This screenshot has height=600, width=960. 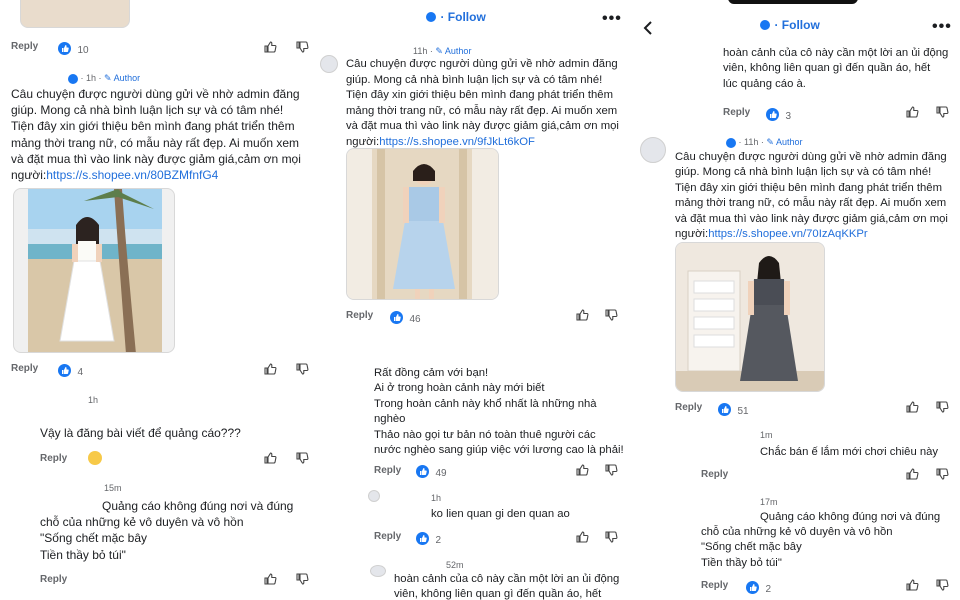 I want to click on shopee-link: https://s.shopee.vn/80BZMfnfG4, so click(x=132, y=175).